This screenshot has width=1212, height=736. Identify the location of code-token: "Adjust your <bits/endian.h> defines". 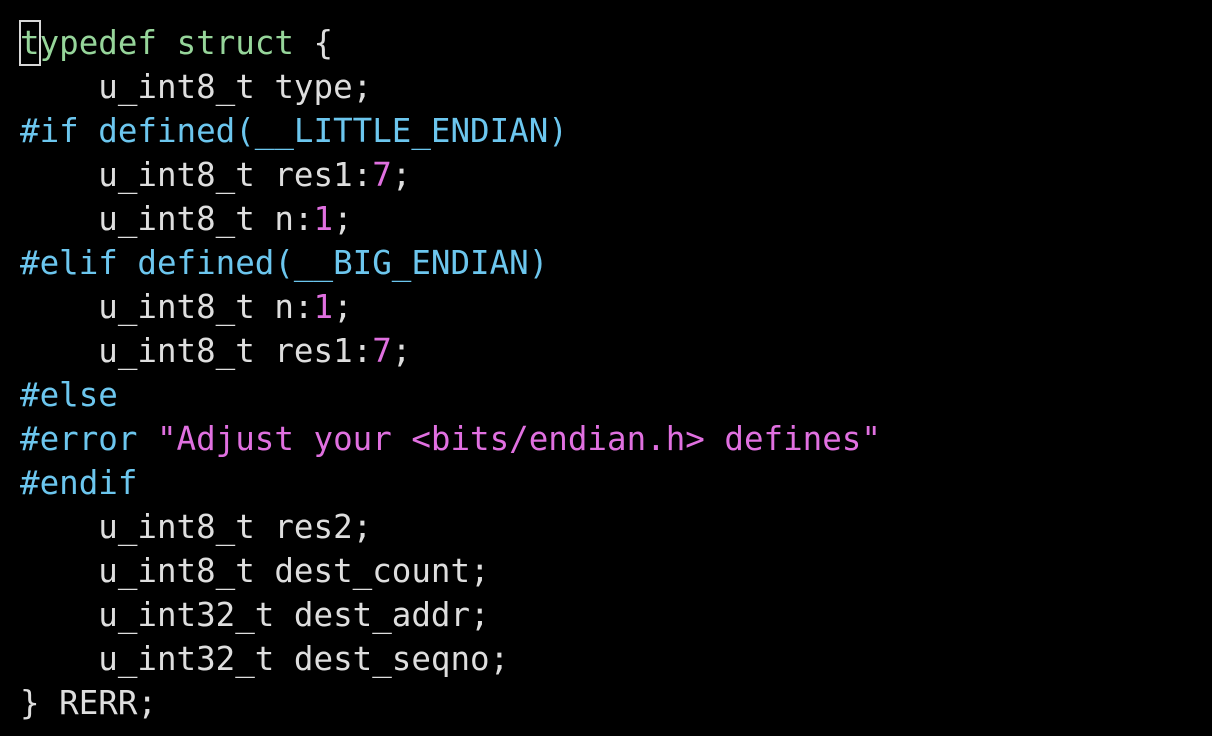
(518, 439).